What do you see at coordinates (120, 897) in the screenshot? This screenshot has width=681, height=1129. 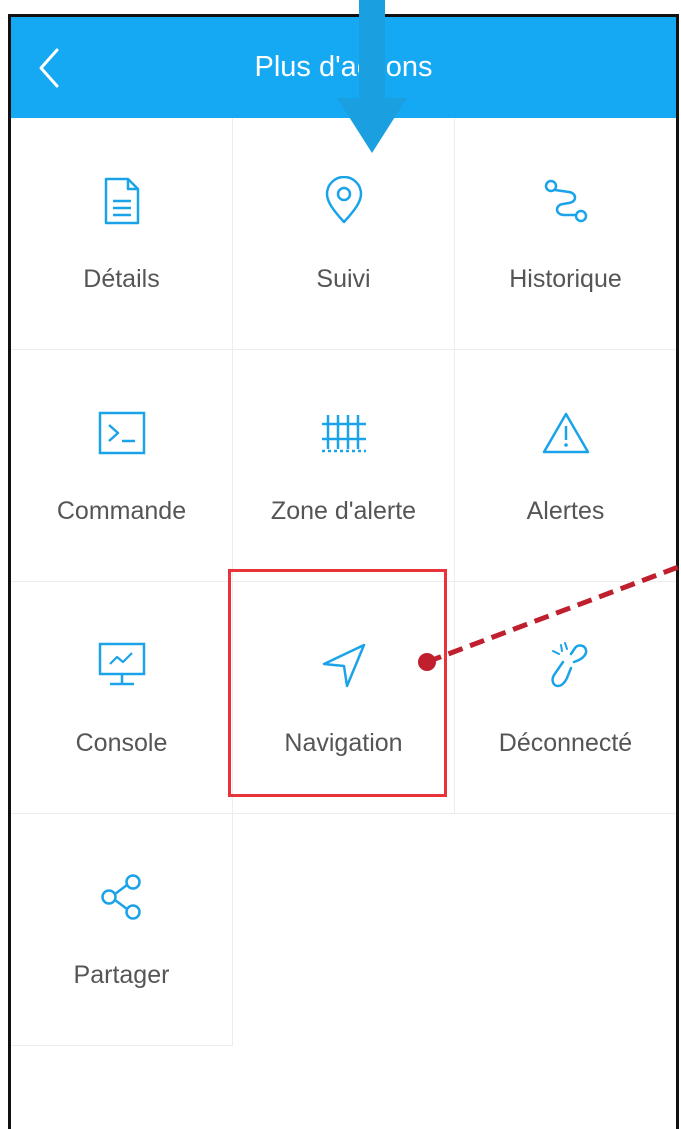 I see `share-icon` at bounding box center [120, 897].